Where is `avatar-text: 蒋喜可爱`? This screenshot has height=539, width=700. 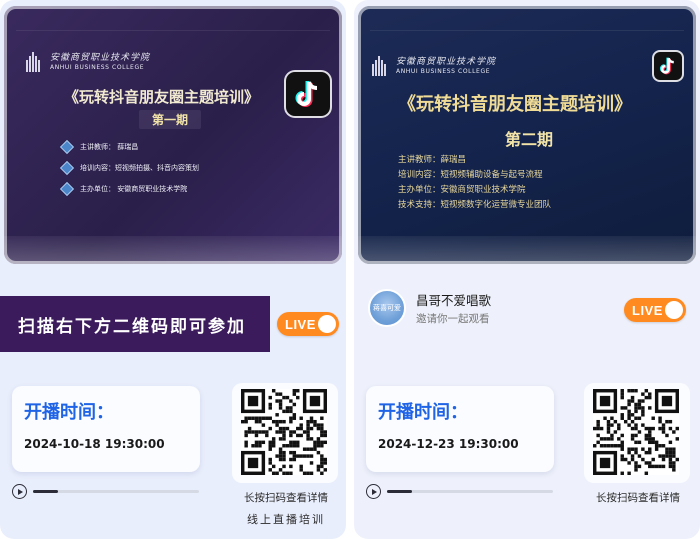 avatar-text: 蒋喜可爱 is located at coordinates (387, 308).